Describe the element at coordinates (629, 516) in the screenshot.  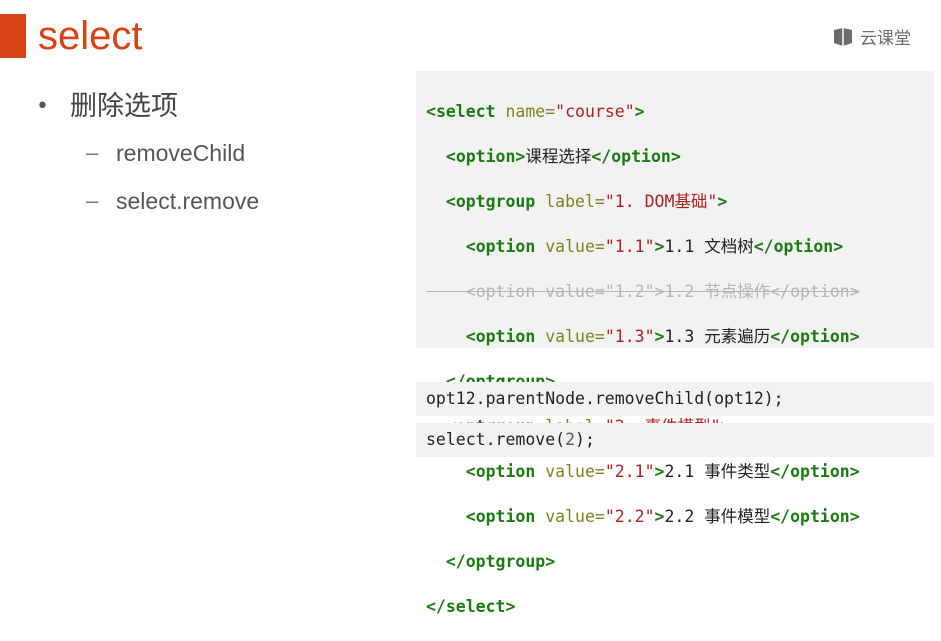
I see `code-token: "2.2"` at that location.